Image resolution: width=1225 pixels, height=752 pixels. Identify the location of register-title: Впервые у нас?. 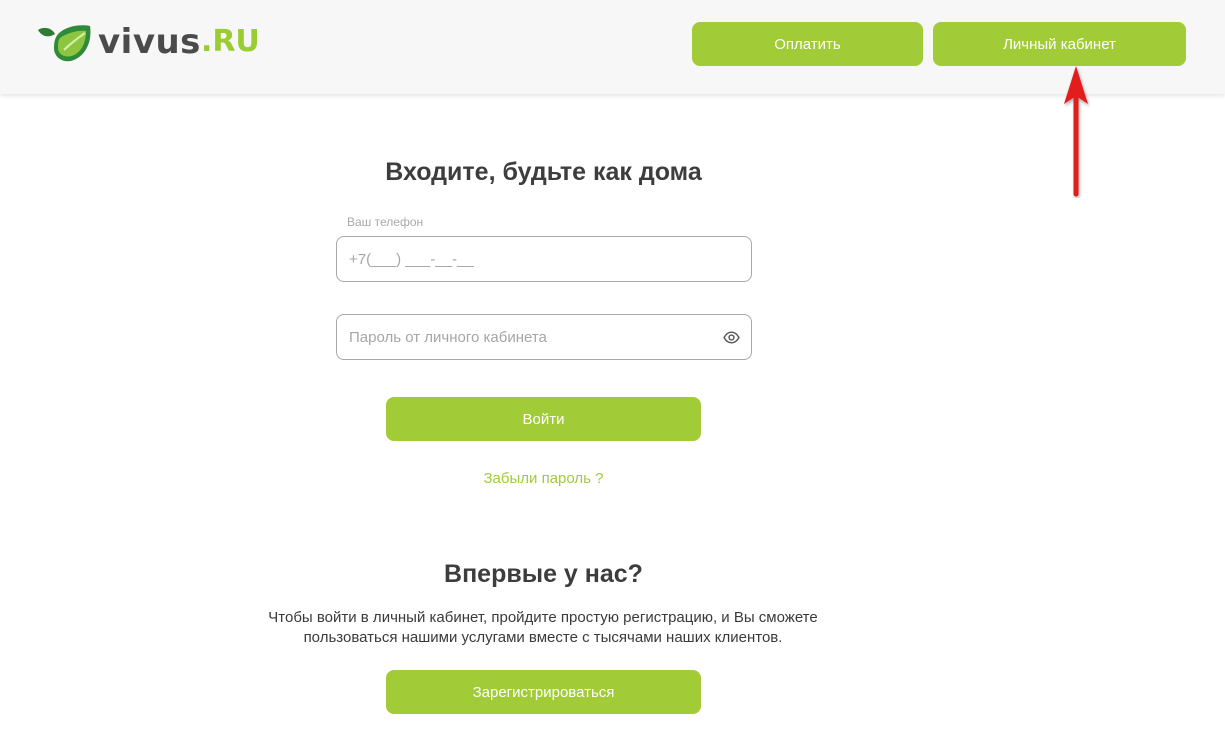
(543, 574).